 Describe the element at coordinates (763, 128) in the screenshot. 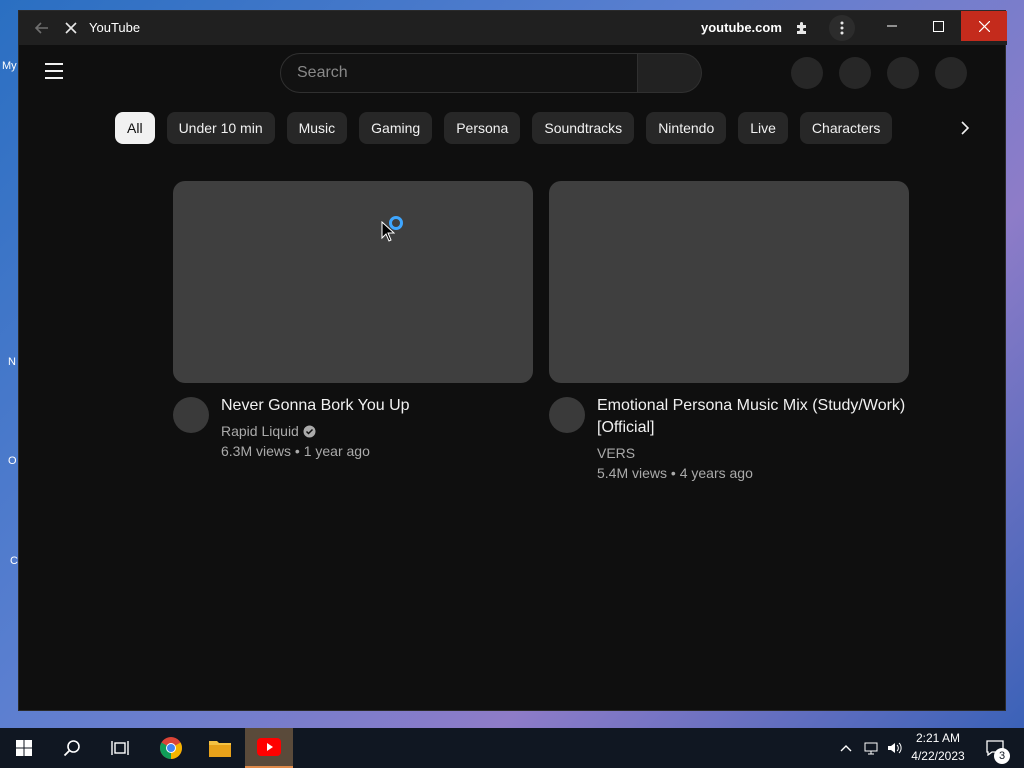

I see `chip-live: Live` at that location.